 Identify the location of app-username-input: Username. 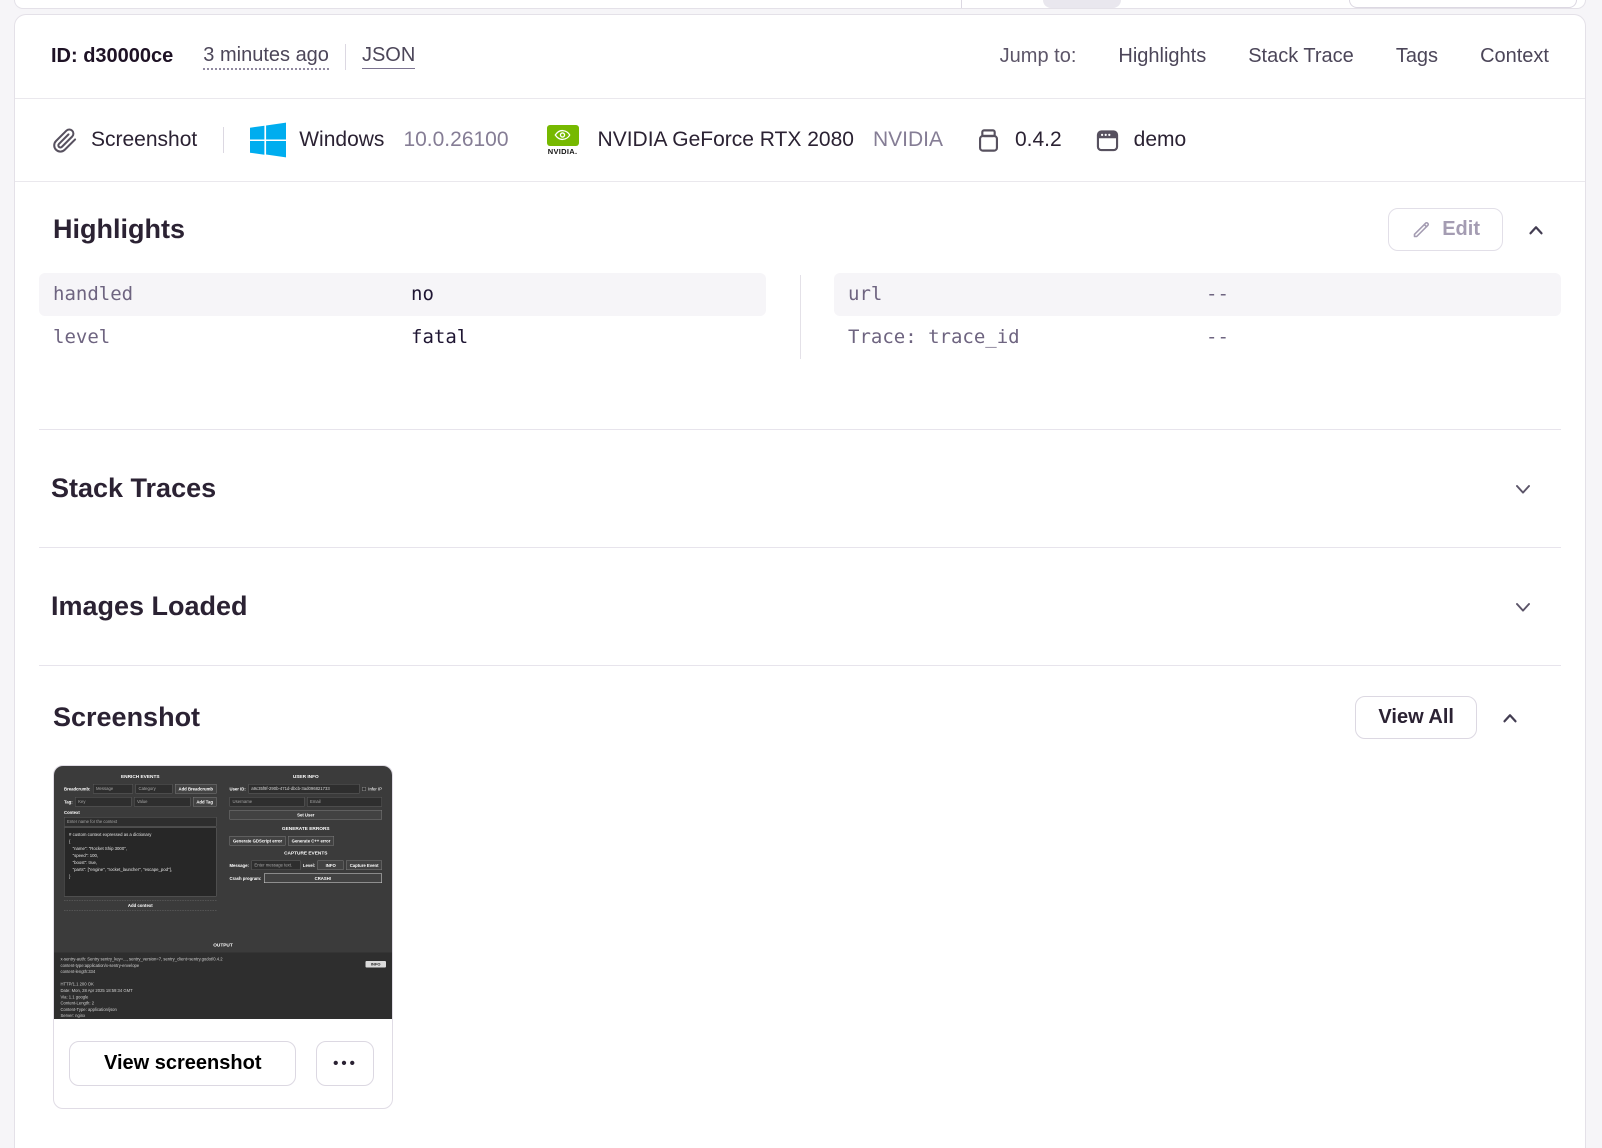
(267, 802).